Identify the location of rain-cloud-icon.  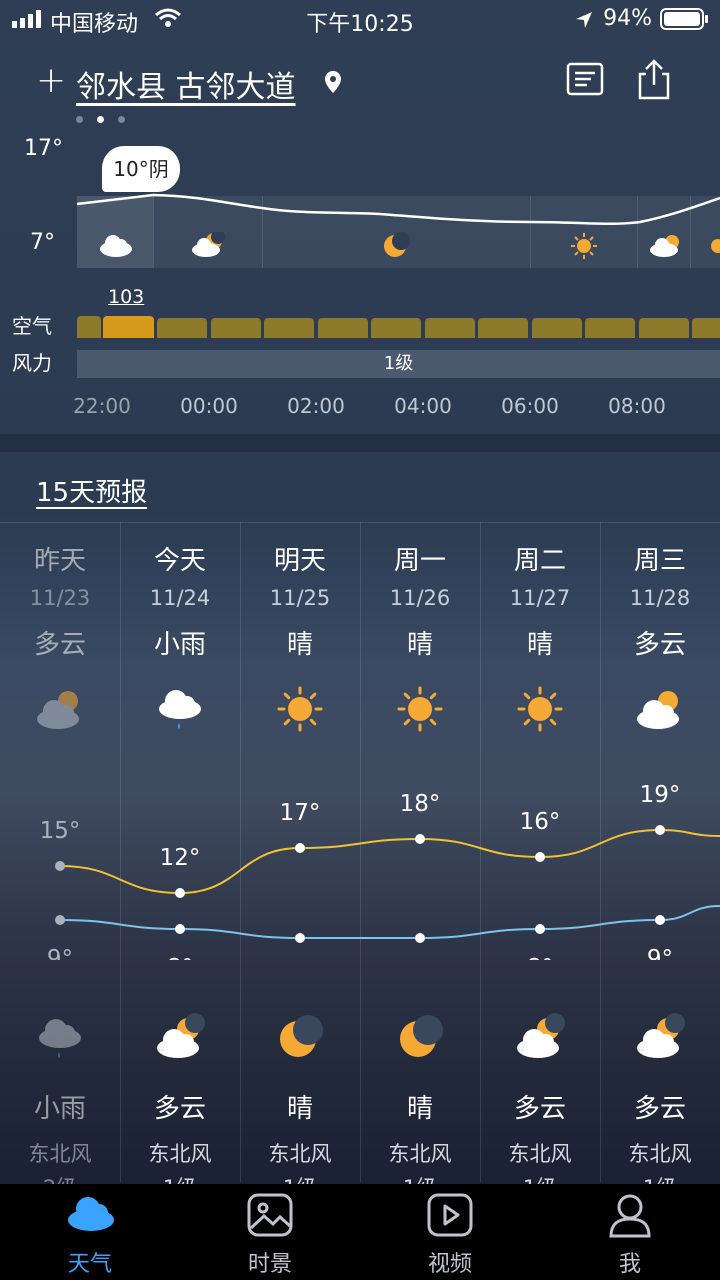
(180, 709).